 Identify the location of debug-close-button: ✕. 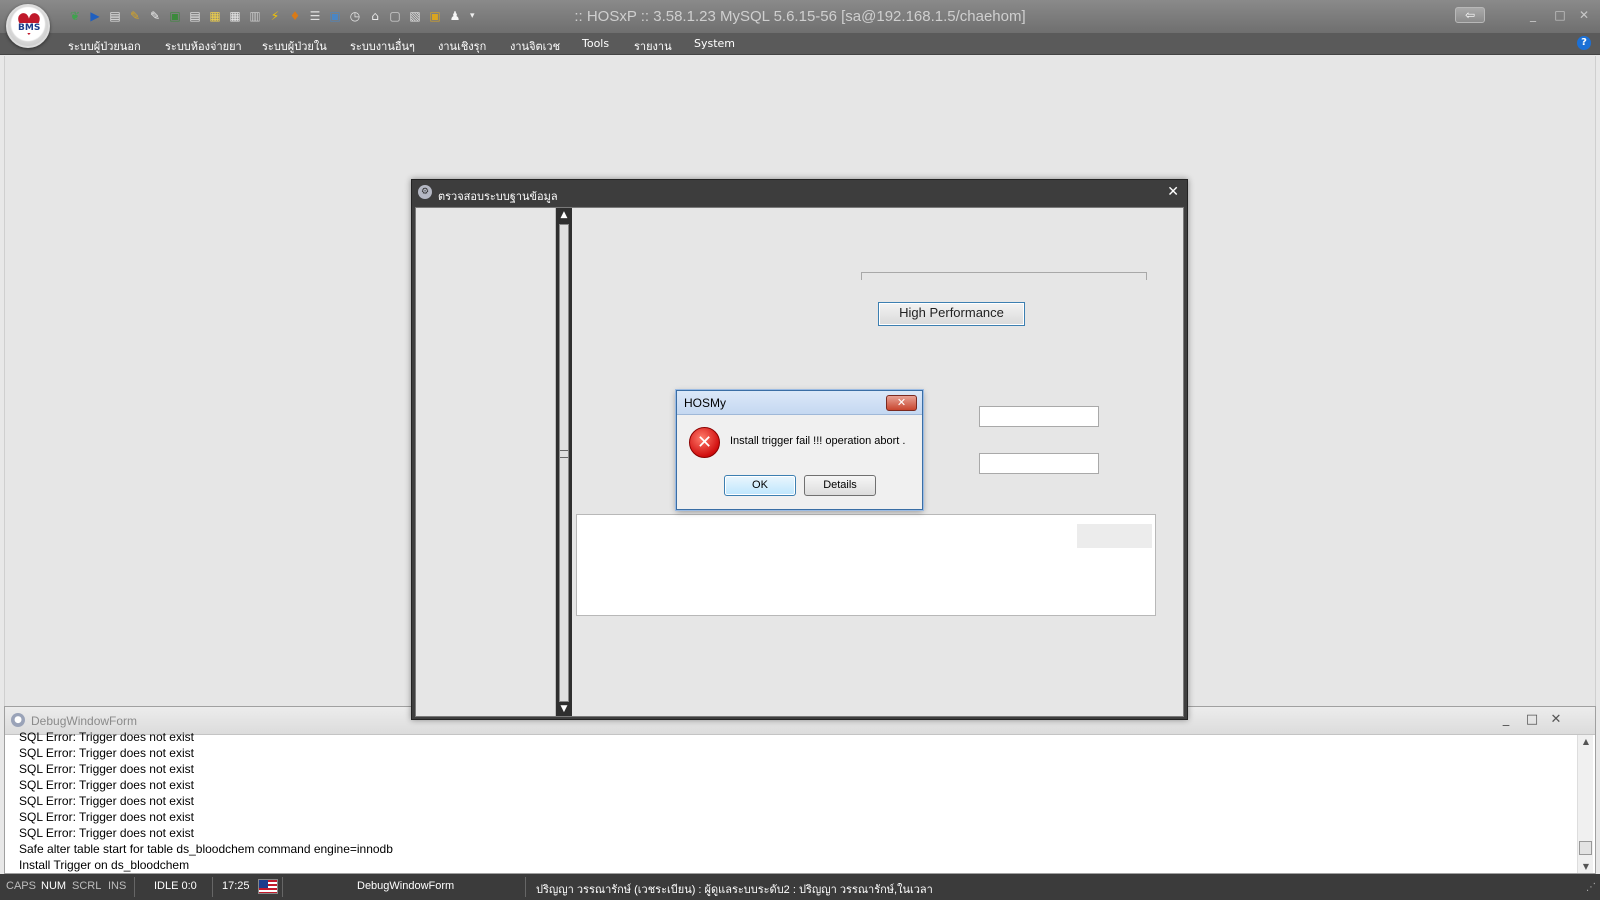
(1556, 719).